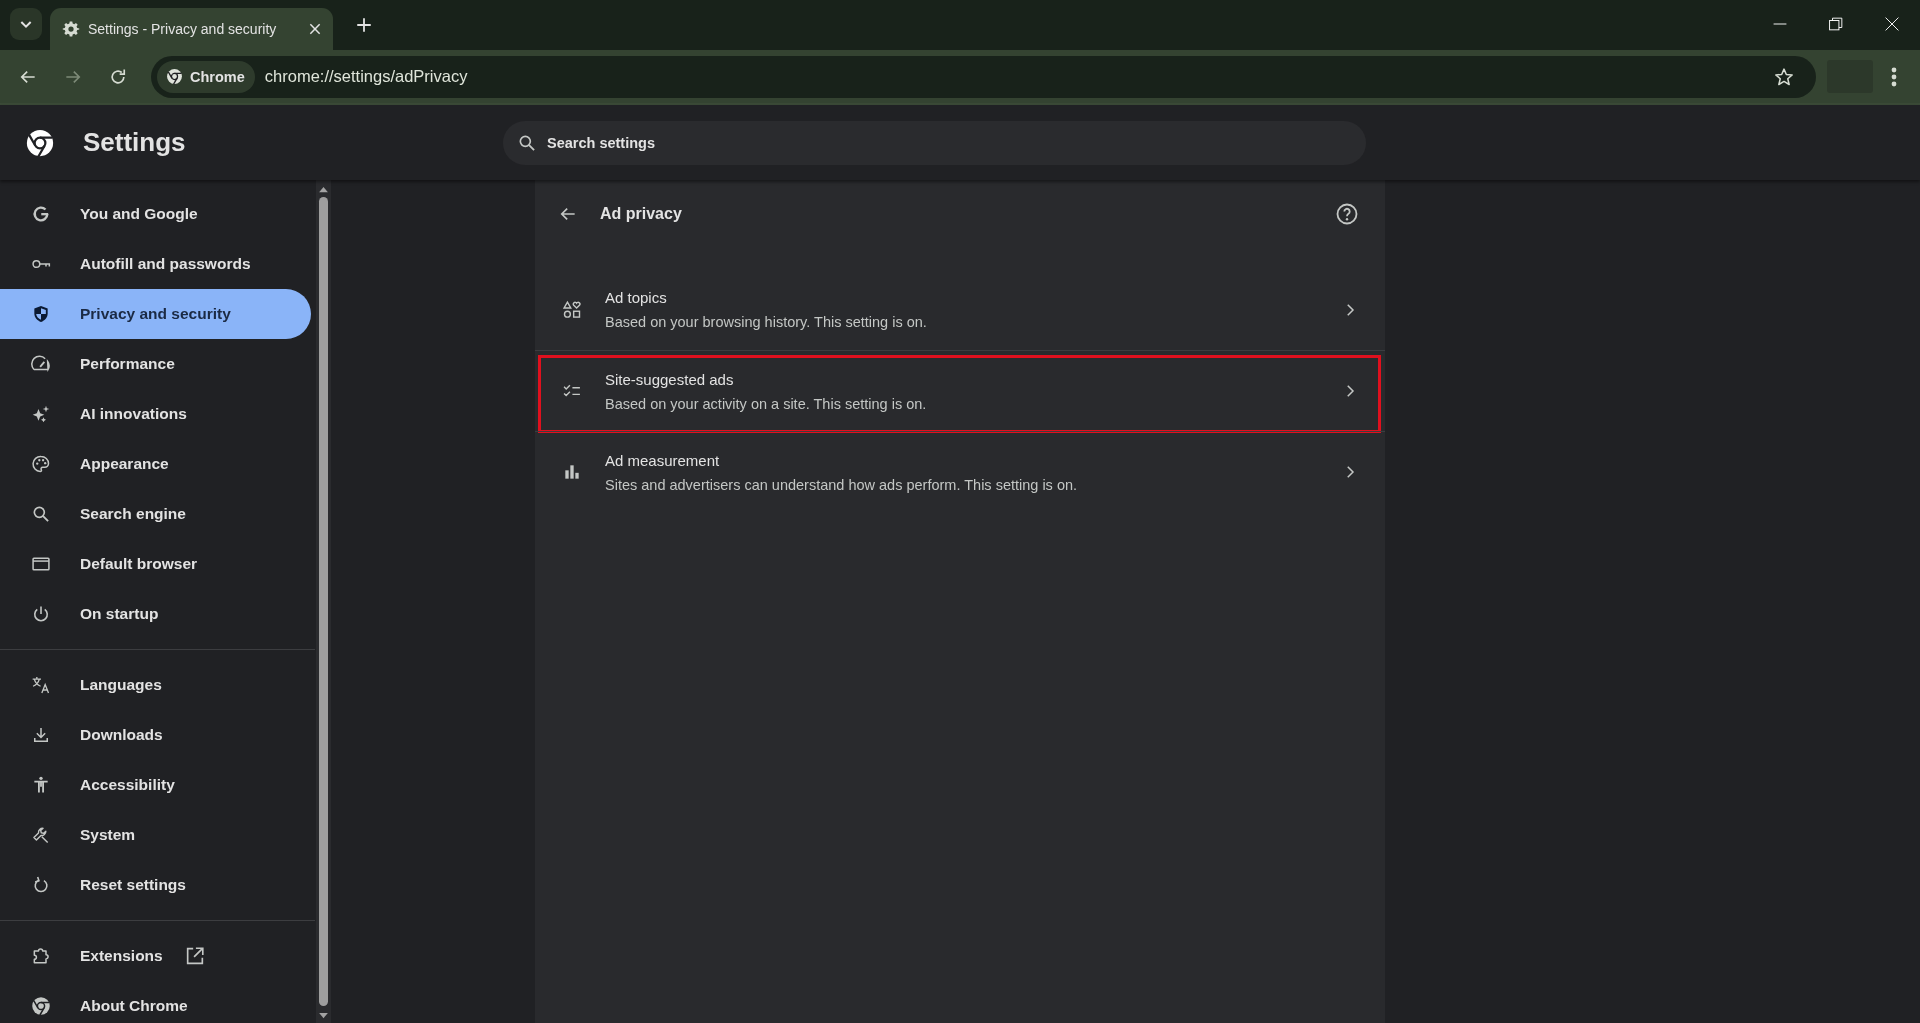 The width and height of the screenshot is (1920, 1023). I want to click on download-icon, so click(41, 735).